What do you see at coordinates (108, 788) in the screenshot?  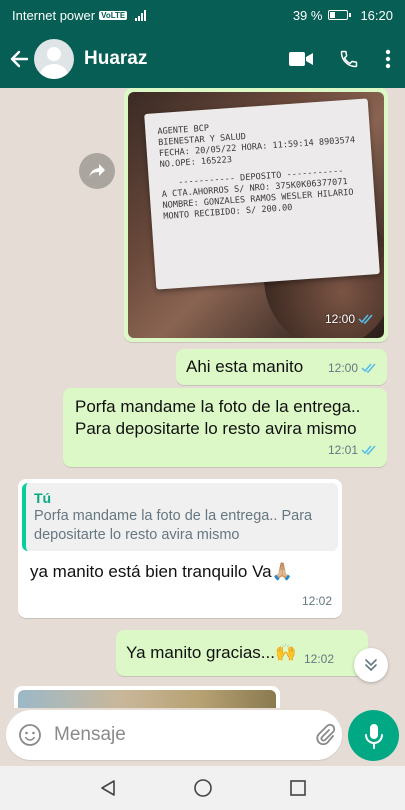 I see `nav-back-icon` at bounding box center [108, 788].